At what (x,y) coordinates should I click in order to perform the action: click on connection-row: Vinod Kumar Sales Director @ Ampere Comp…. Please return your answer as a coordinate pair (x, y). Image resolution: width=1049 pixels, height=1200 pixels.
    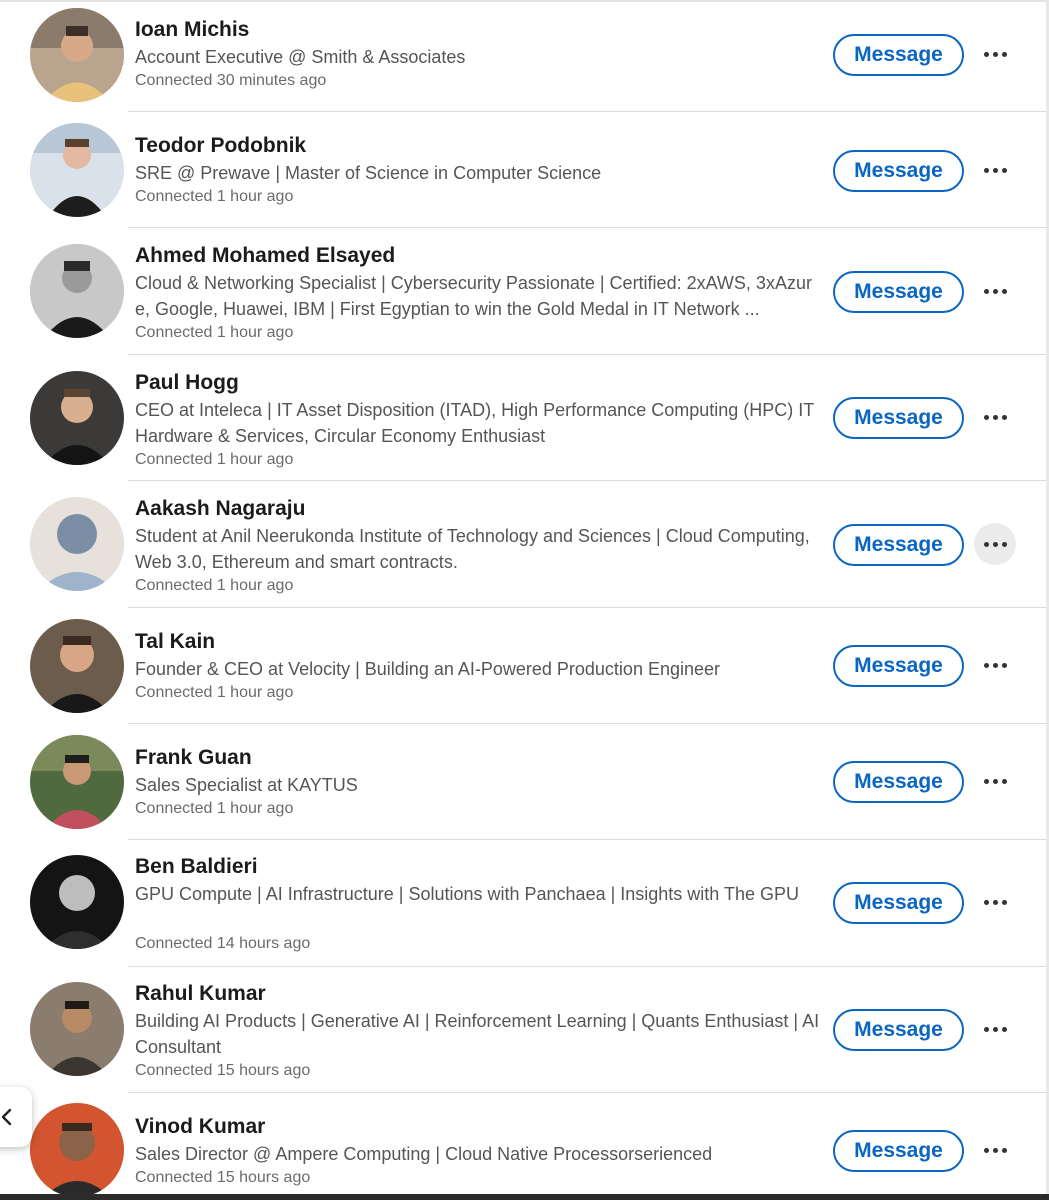
    Looking at the image, I should click on (523, 1145).